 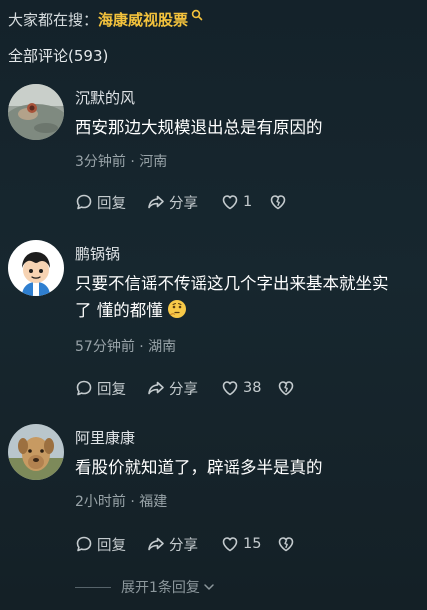 What do you see at coordinates (199, 467) in the screenshot?
I see `comment-text: 看股价就知道了，辟谣多半是真的` at bounding box center [199, 467].